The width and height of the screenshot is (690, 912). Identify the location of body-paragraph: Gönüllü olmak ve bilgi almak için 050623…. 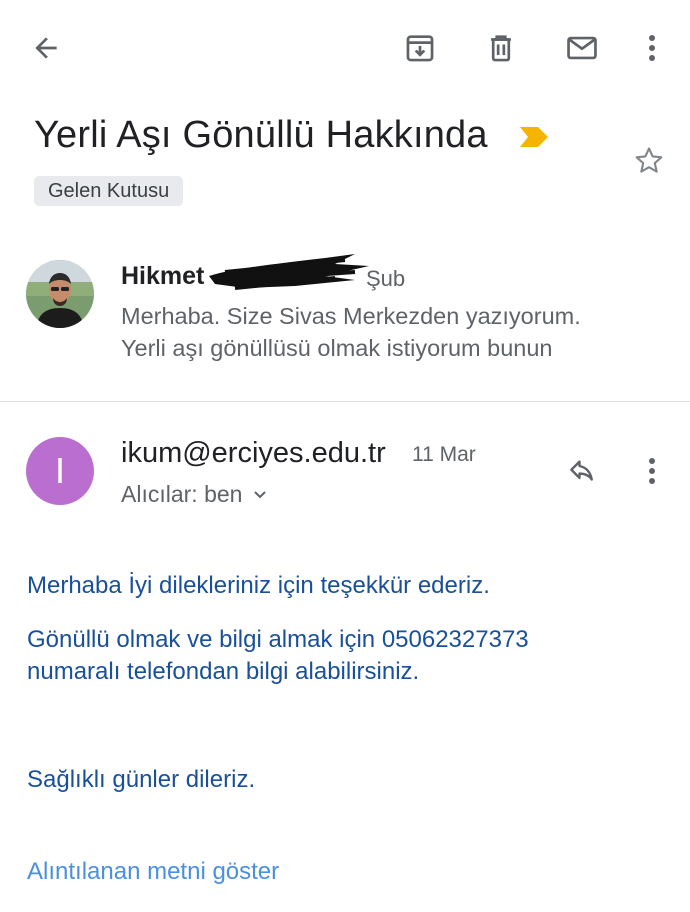
(347, 656).